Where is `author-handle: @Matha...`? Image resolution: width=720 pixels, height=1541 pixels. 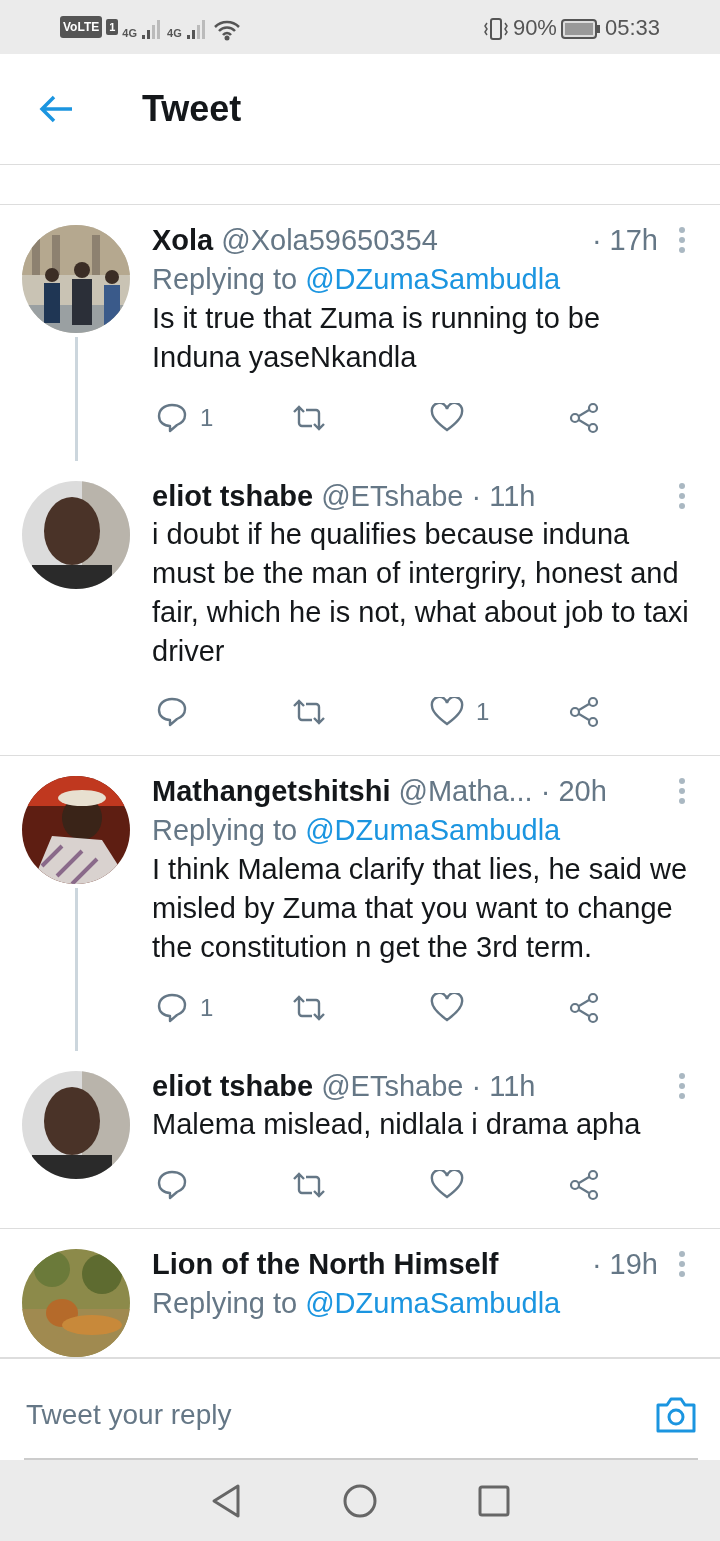 author-handle: @Matha... is located at coordinates (465, 791).